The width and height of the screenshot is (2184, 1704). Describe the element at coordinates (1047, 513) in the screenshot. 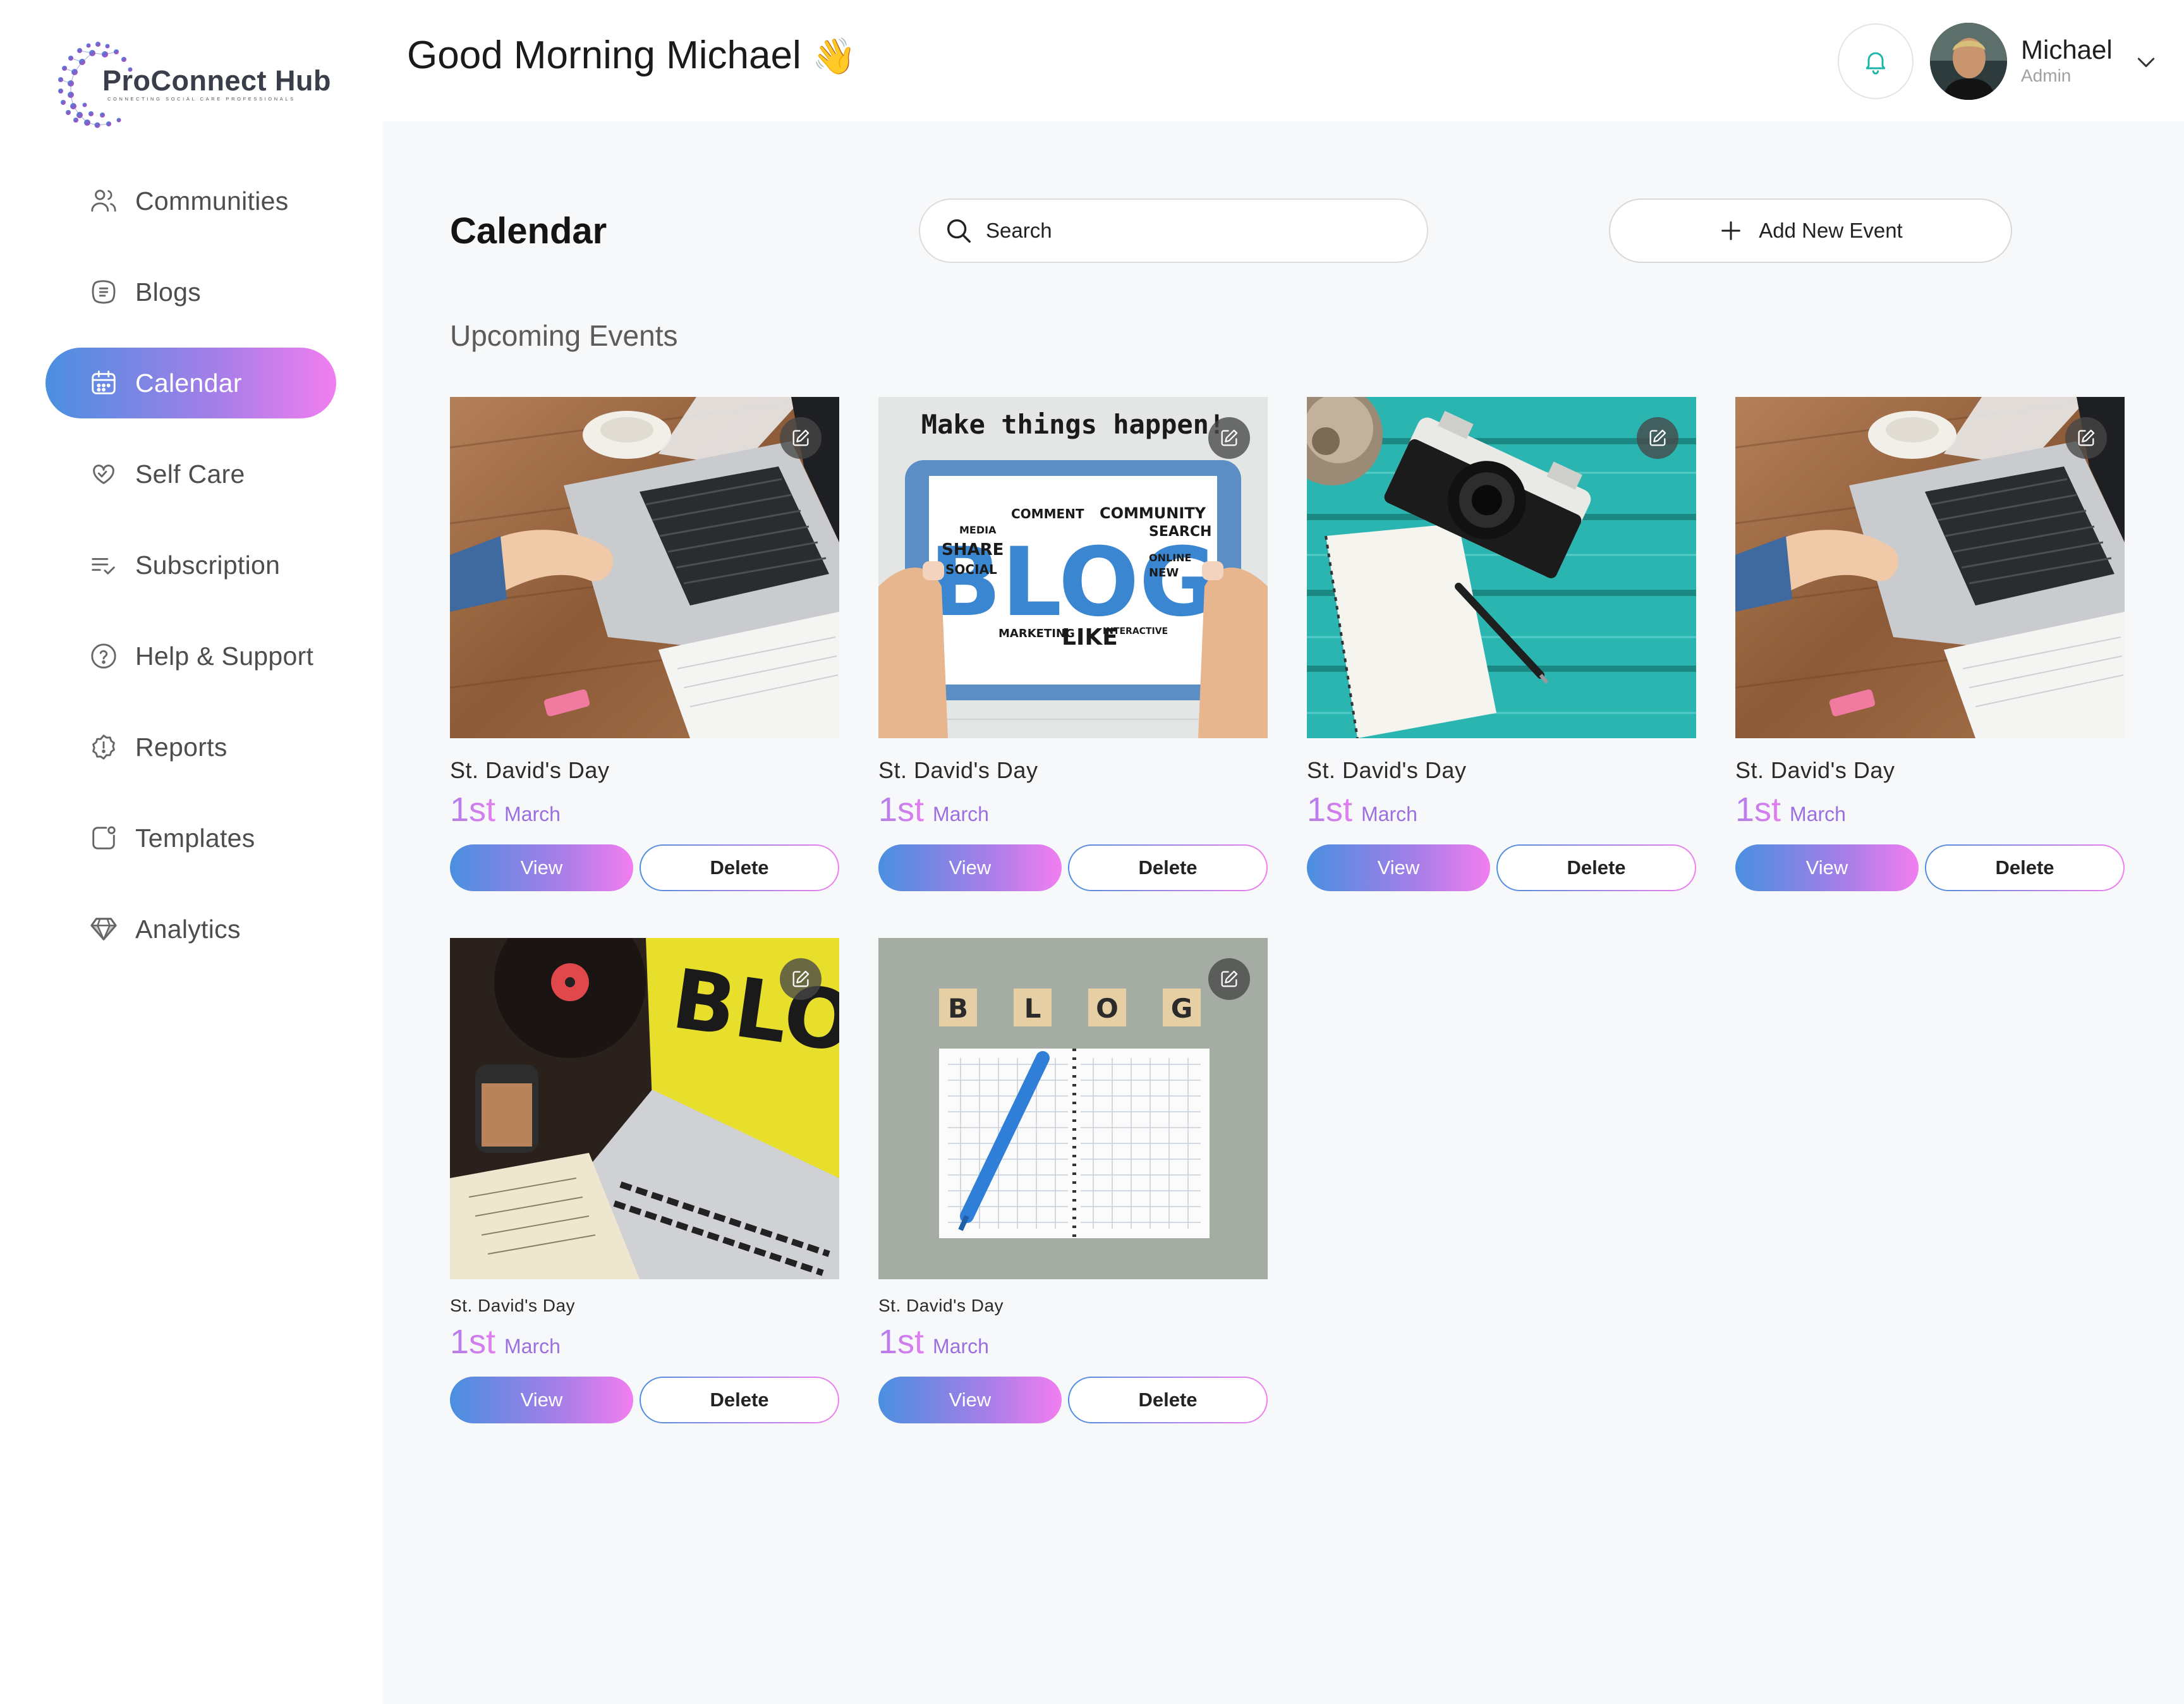

I see `svg-text: COMMENT` at that location.